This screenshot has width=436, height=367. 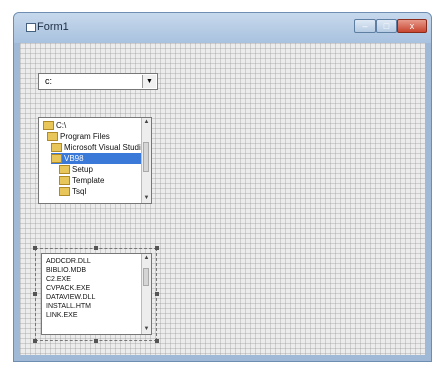 I want to click on file-item: CVPACK.EXE, so click(x=68, y=288).